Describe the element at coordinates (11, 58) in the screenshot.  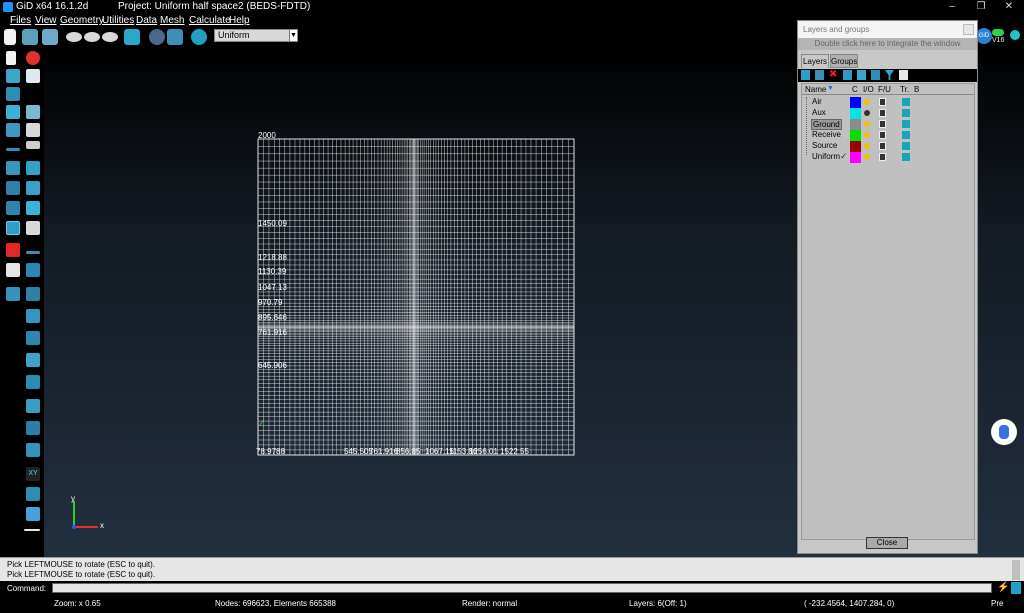
I see `new-page-icon` at that location.